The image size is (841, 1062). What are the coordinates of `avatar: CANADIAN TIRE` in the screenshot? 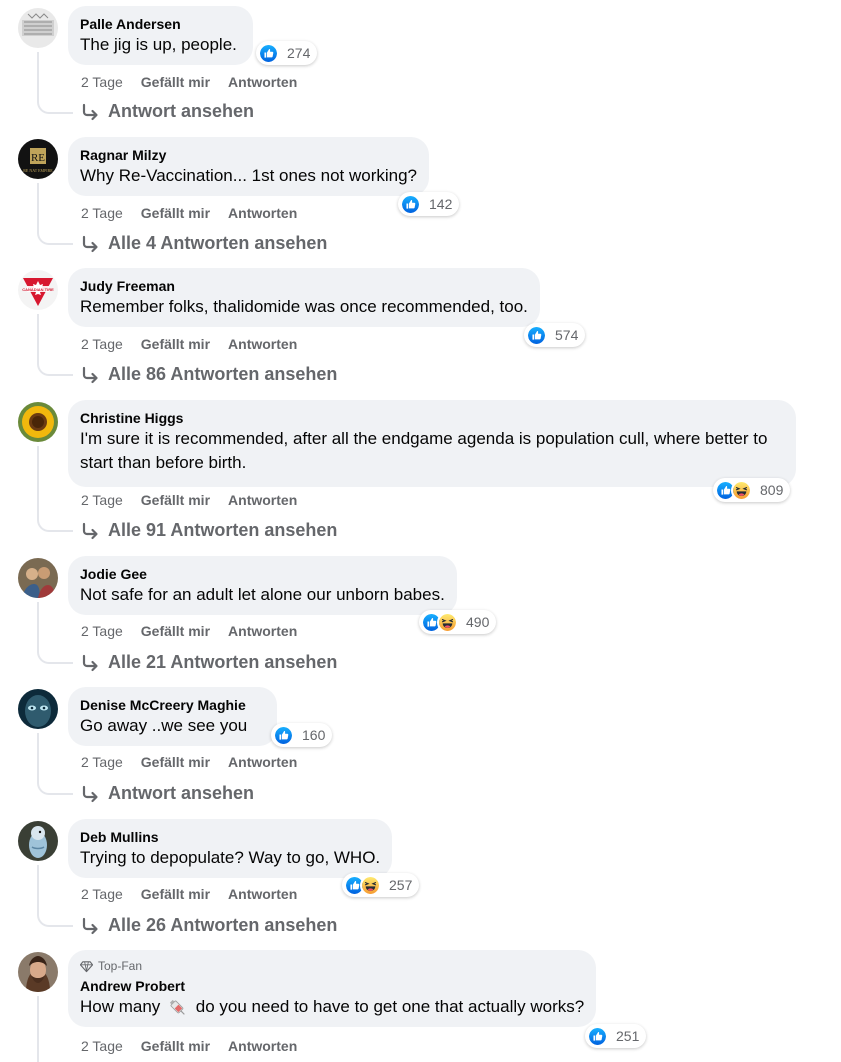 It's located at (38, 290).